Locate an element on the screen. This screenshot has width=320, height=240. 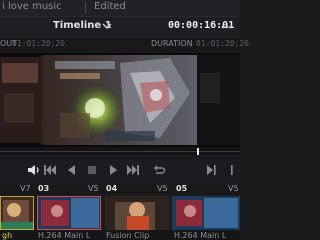
volume-icon is located at coordinates (34, 170).